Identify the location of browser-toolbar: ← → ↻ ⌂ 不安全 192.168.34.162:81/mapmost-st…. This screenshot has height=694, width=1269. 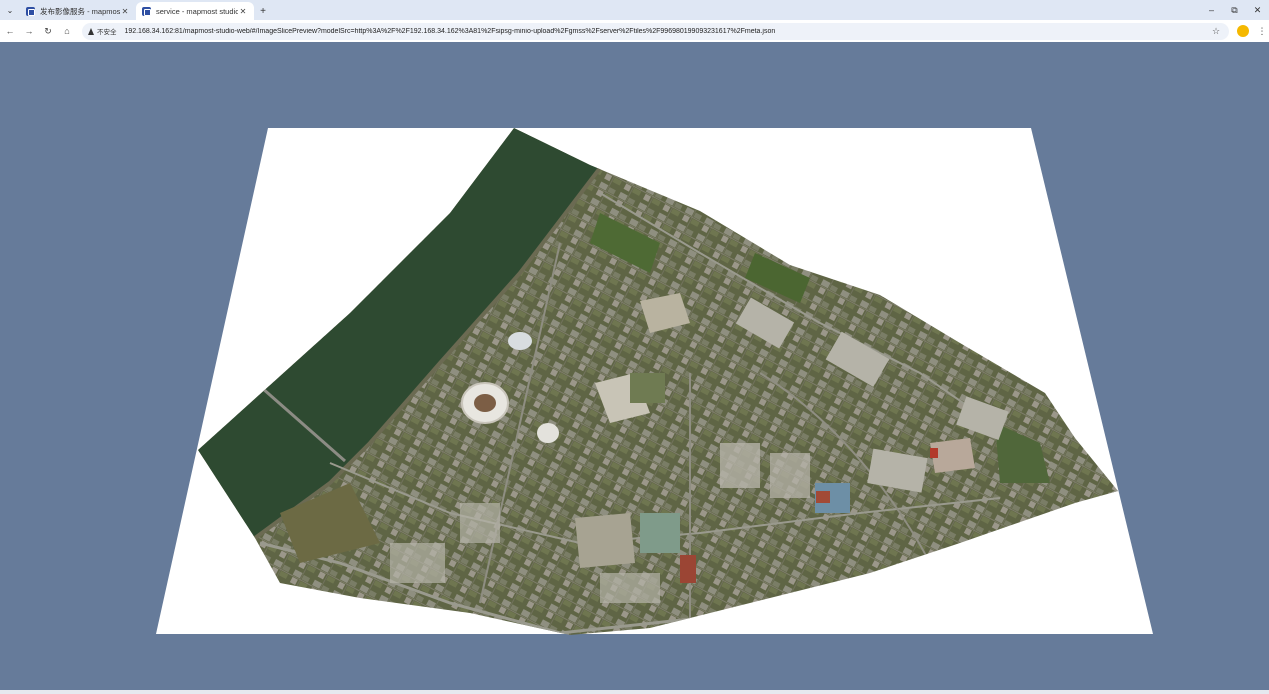
(634, 31).